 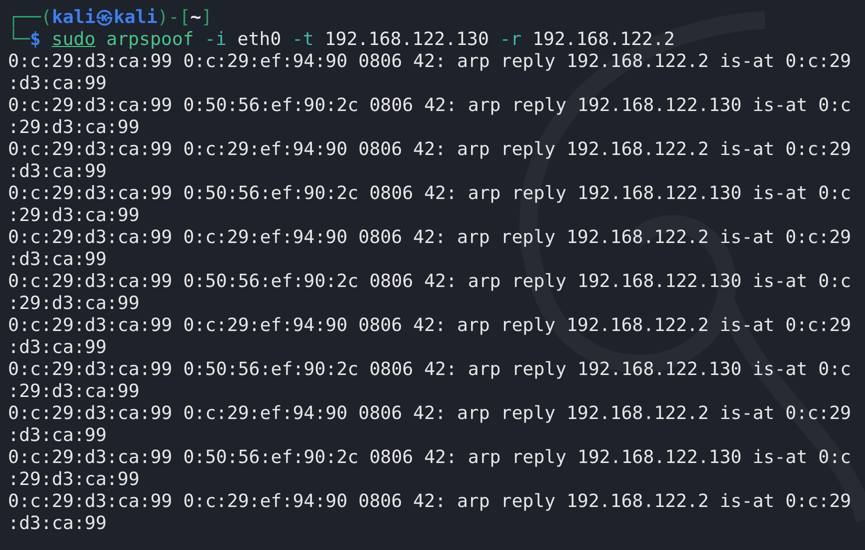 What do you see at coordinates (603, 40) in the screenshot?
I see `command-argument: 192.168.122.2` at bounding box center [603, 40].